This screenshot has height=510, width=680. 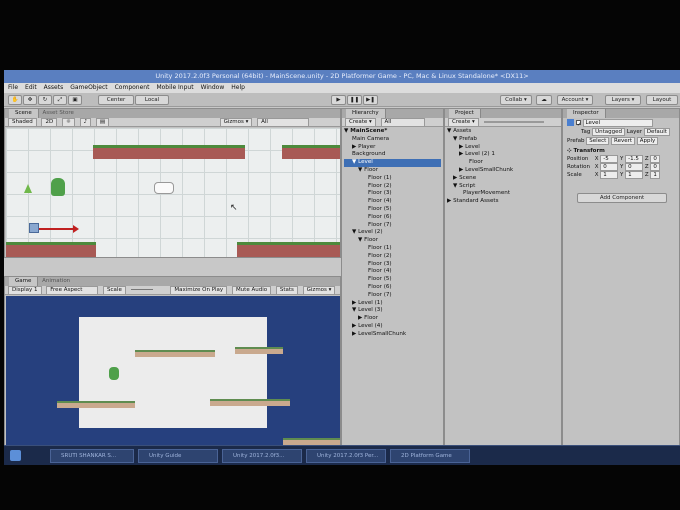 I want to click on project-item: ▶ LevelSmallChunk, so click(x=503, y=171).